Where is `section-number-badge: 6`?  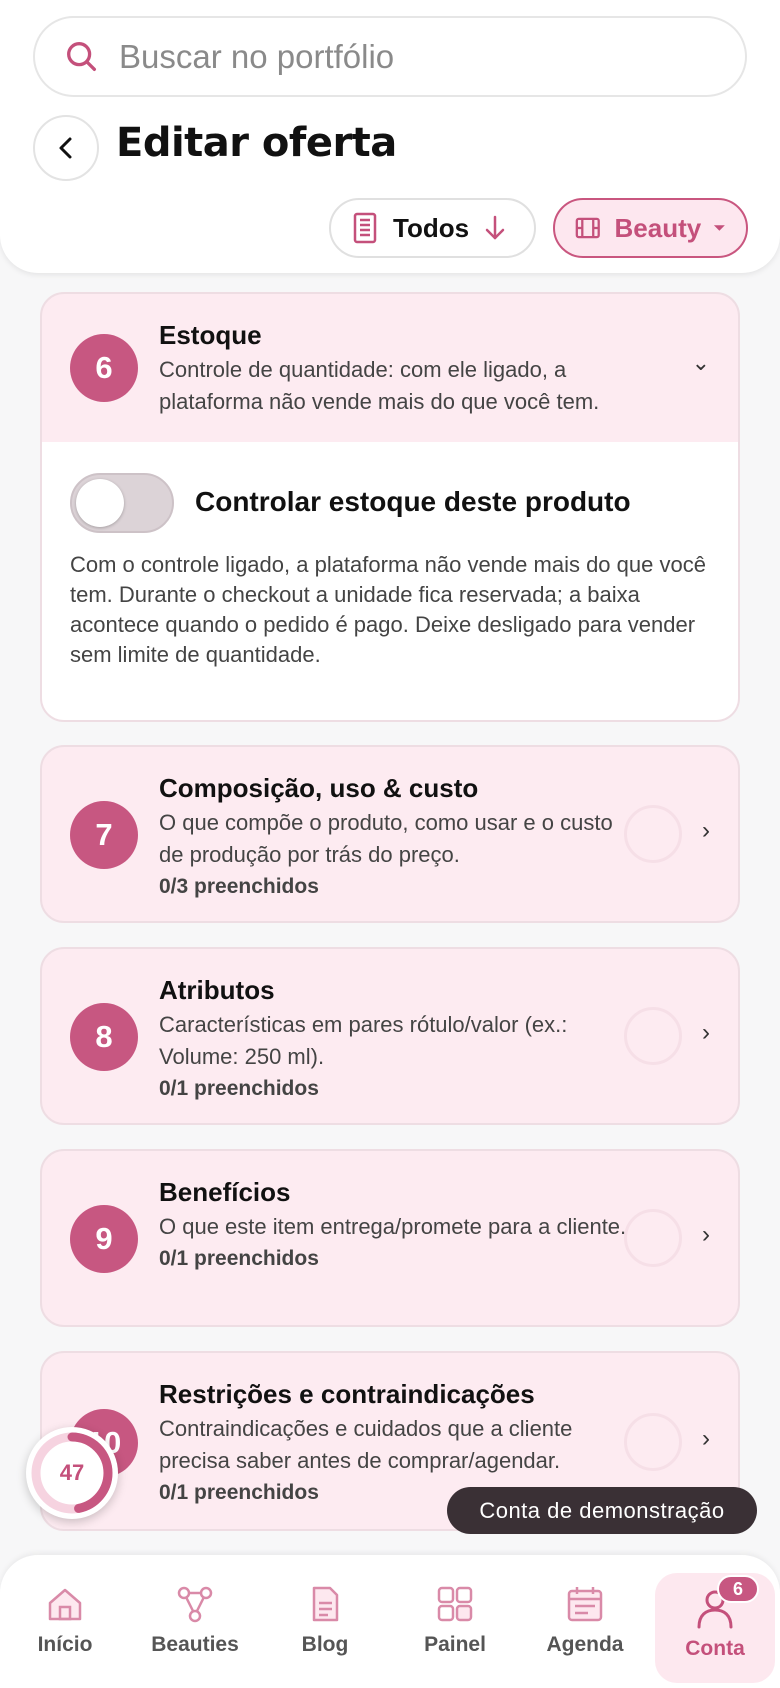
section-number-badge: 6 is located at coordinates (104, 368).